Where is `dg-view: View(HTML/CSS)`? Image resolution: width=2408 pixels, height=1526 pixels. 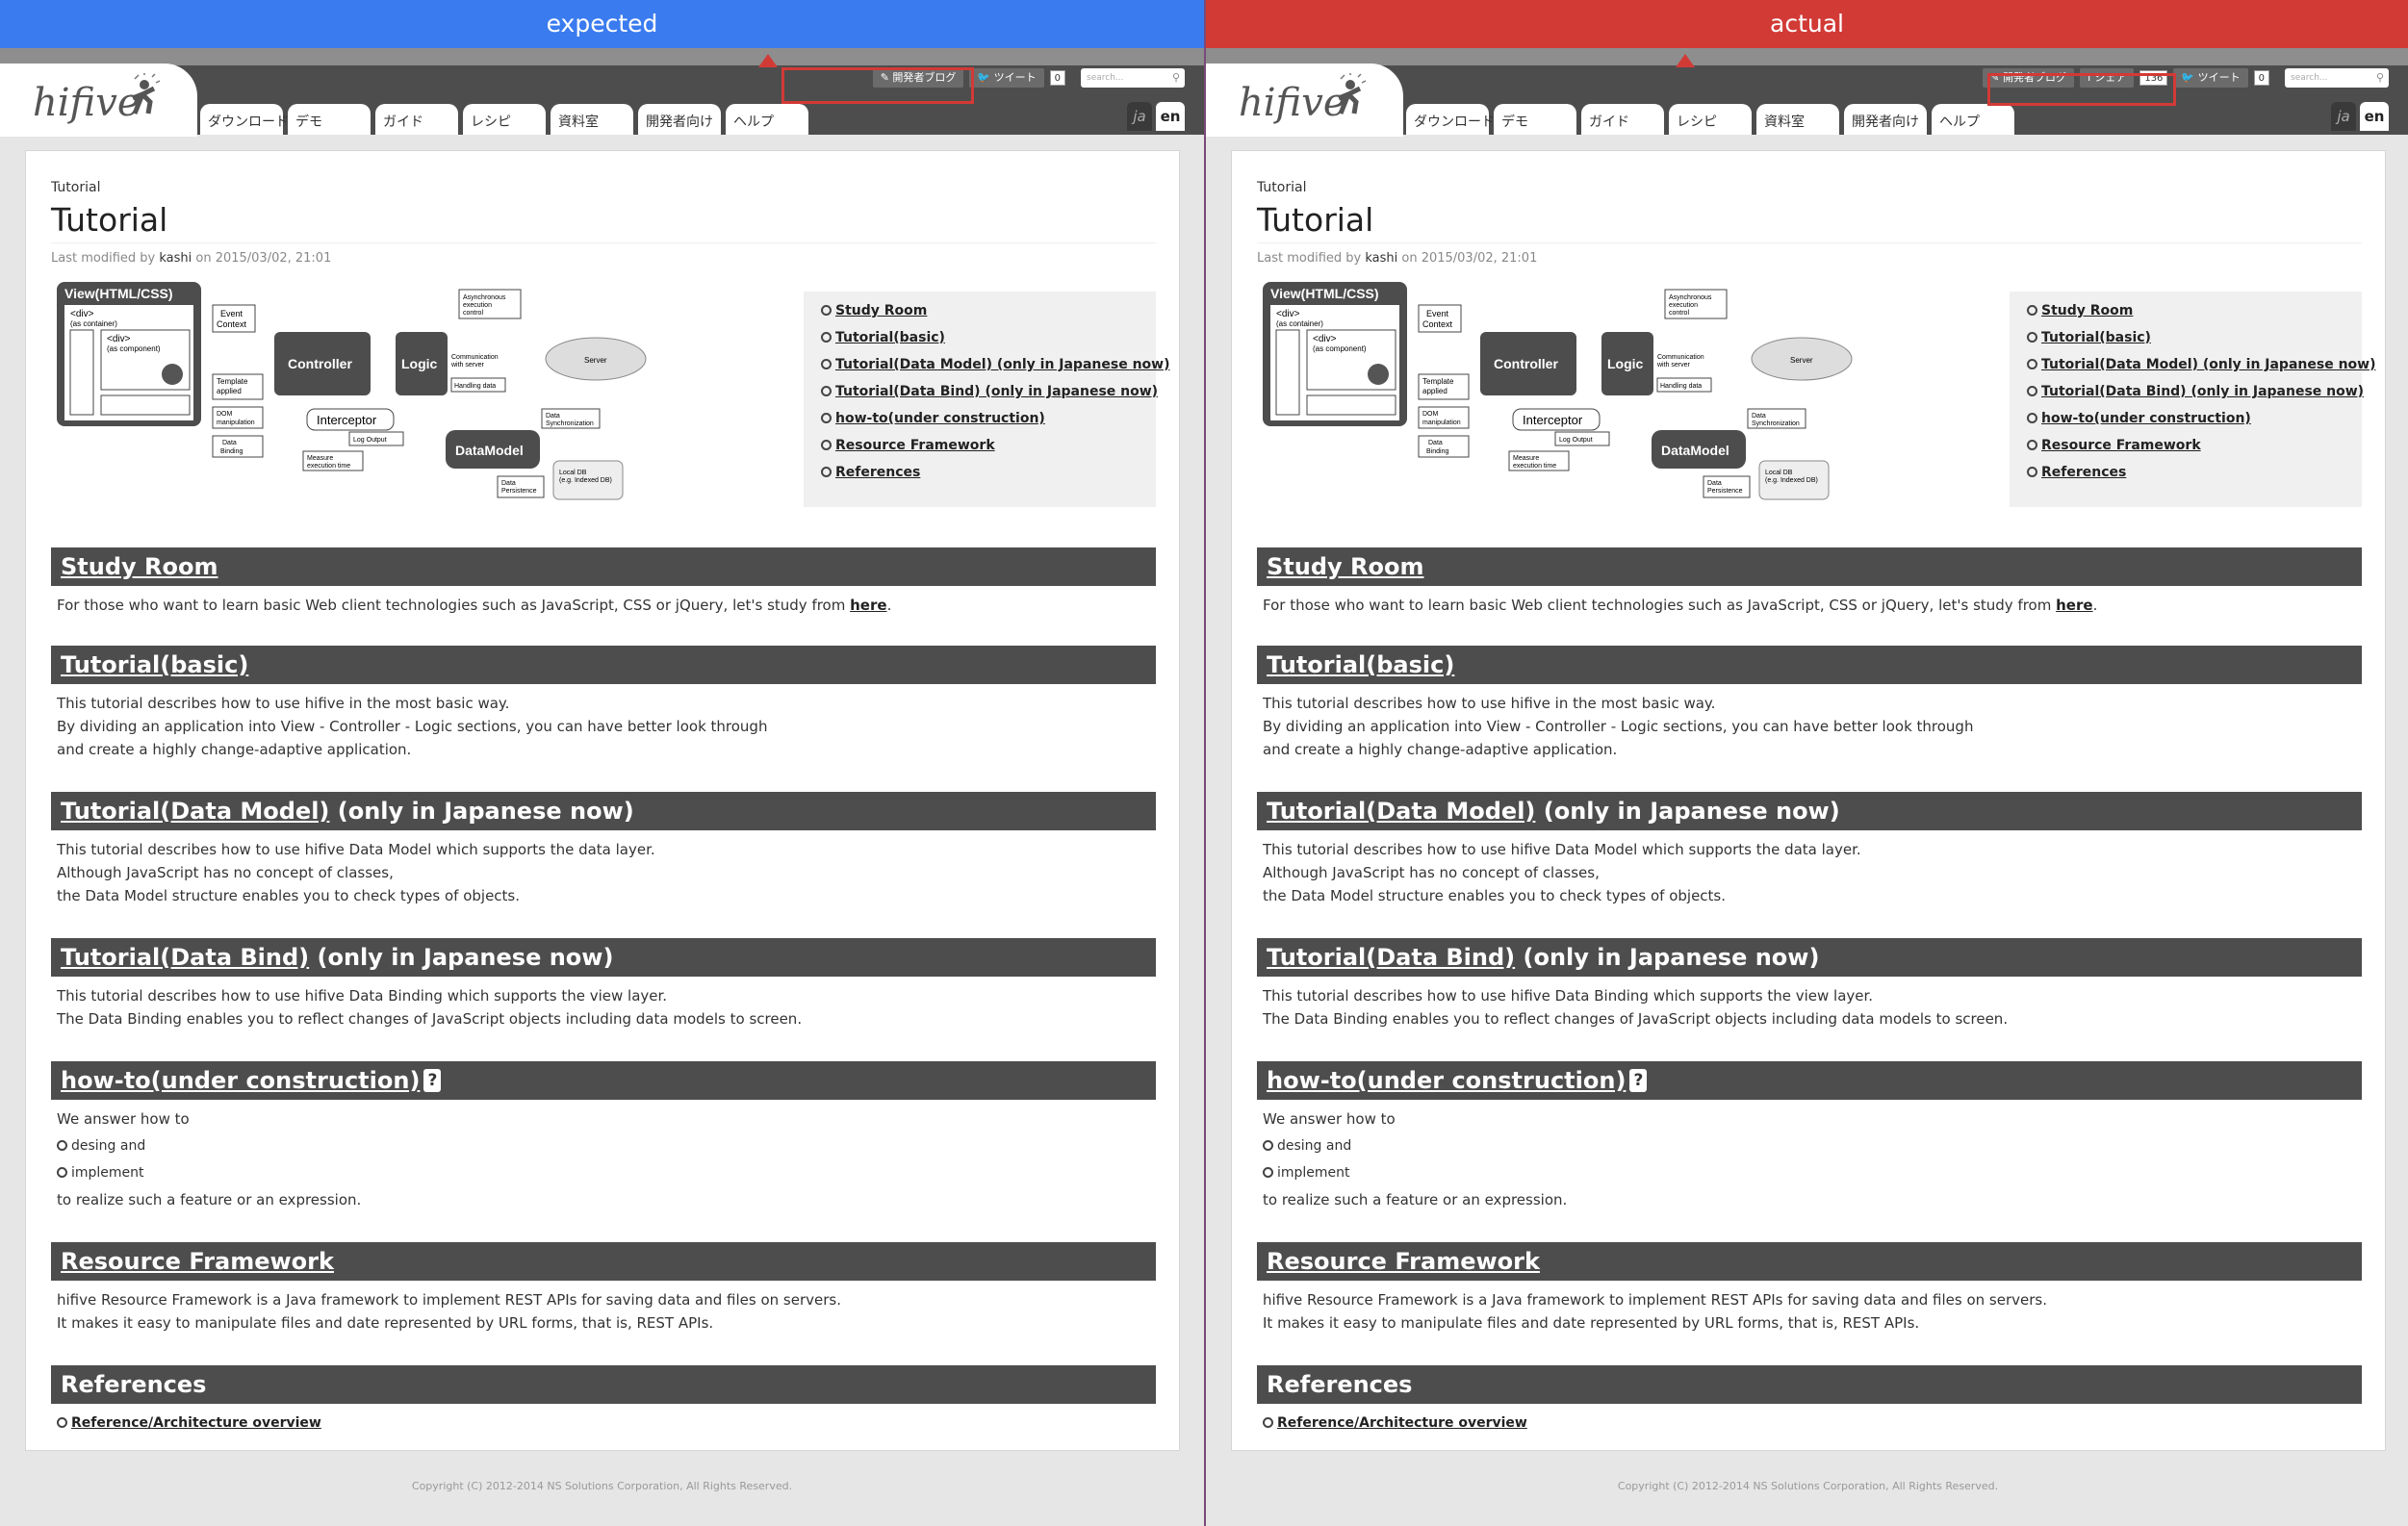
dg-view: View(HTML/CSS) is located at coordinates (118, 293).